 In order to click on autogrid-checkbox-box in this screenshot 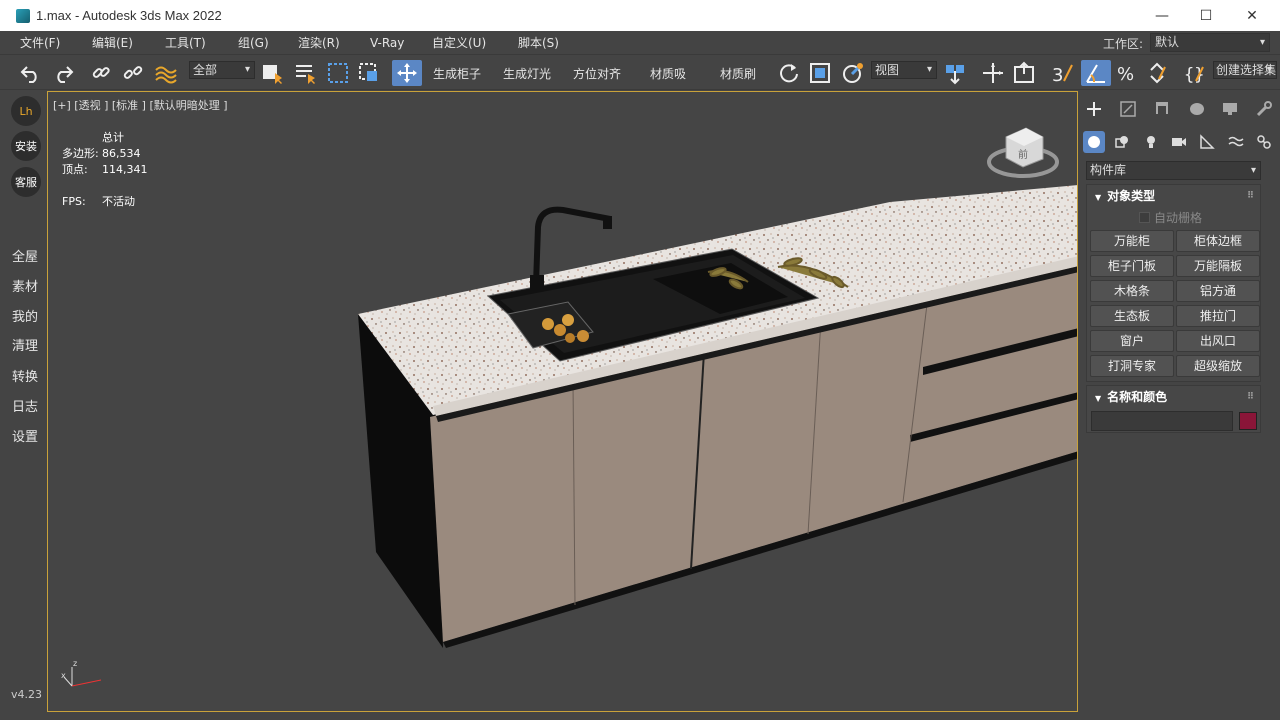, I will do `click(1144, 217)`.